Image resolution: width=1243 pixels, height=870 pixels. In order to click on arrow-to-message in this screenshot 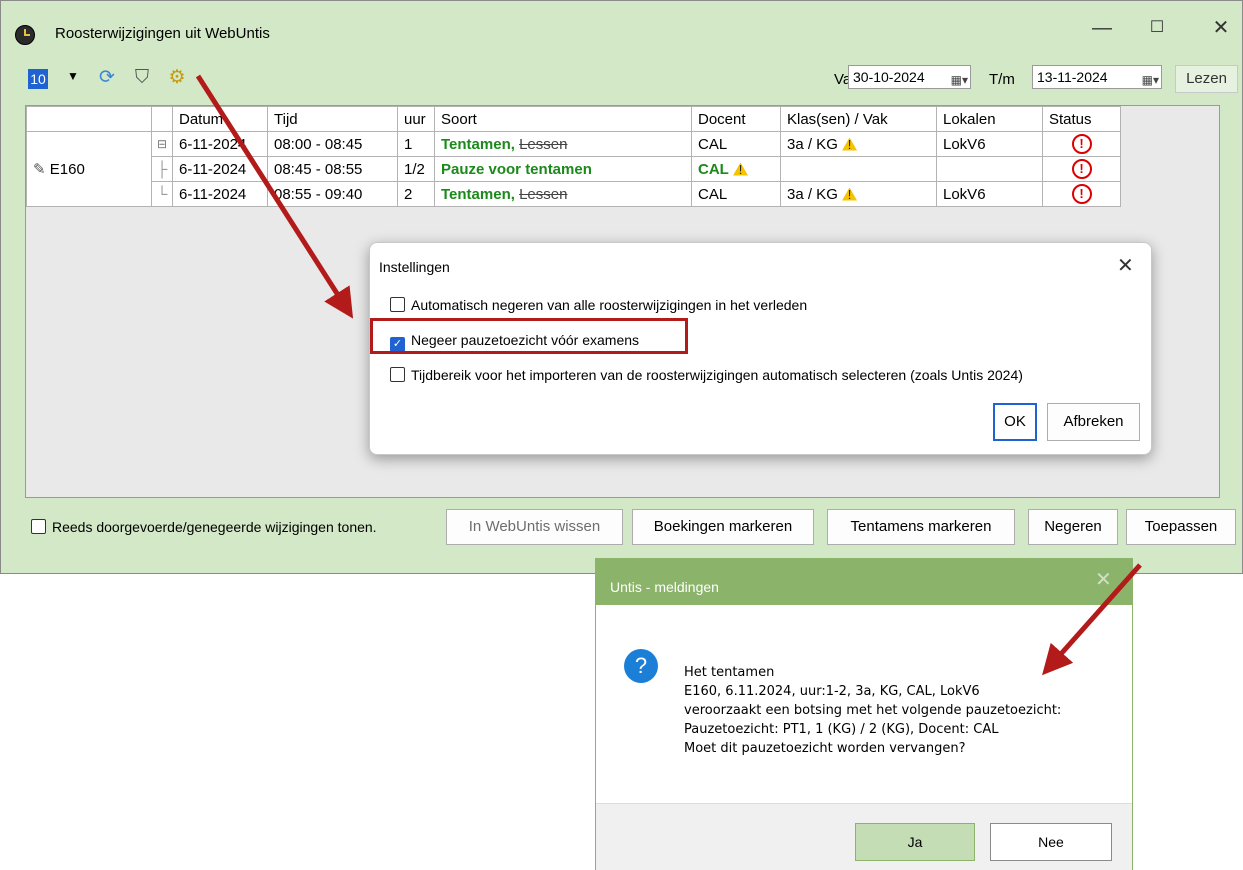, I will do `click(1092, 619)`.